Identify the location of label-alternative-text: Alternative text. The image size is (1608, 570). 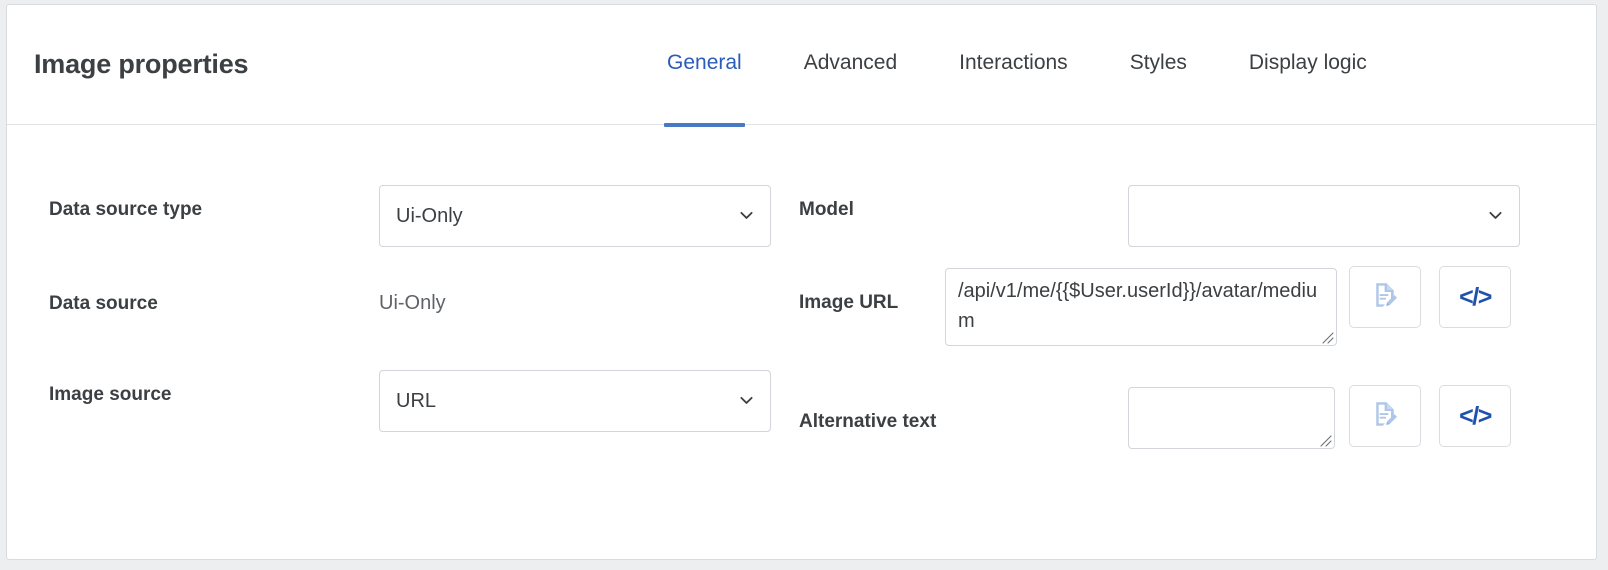
(868, 421).